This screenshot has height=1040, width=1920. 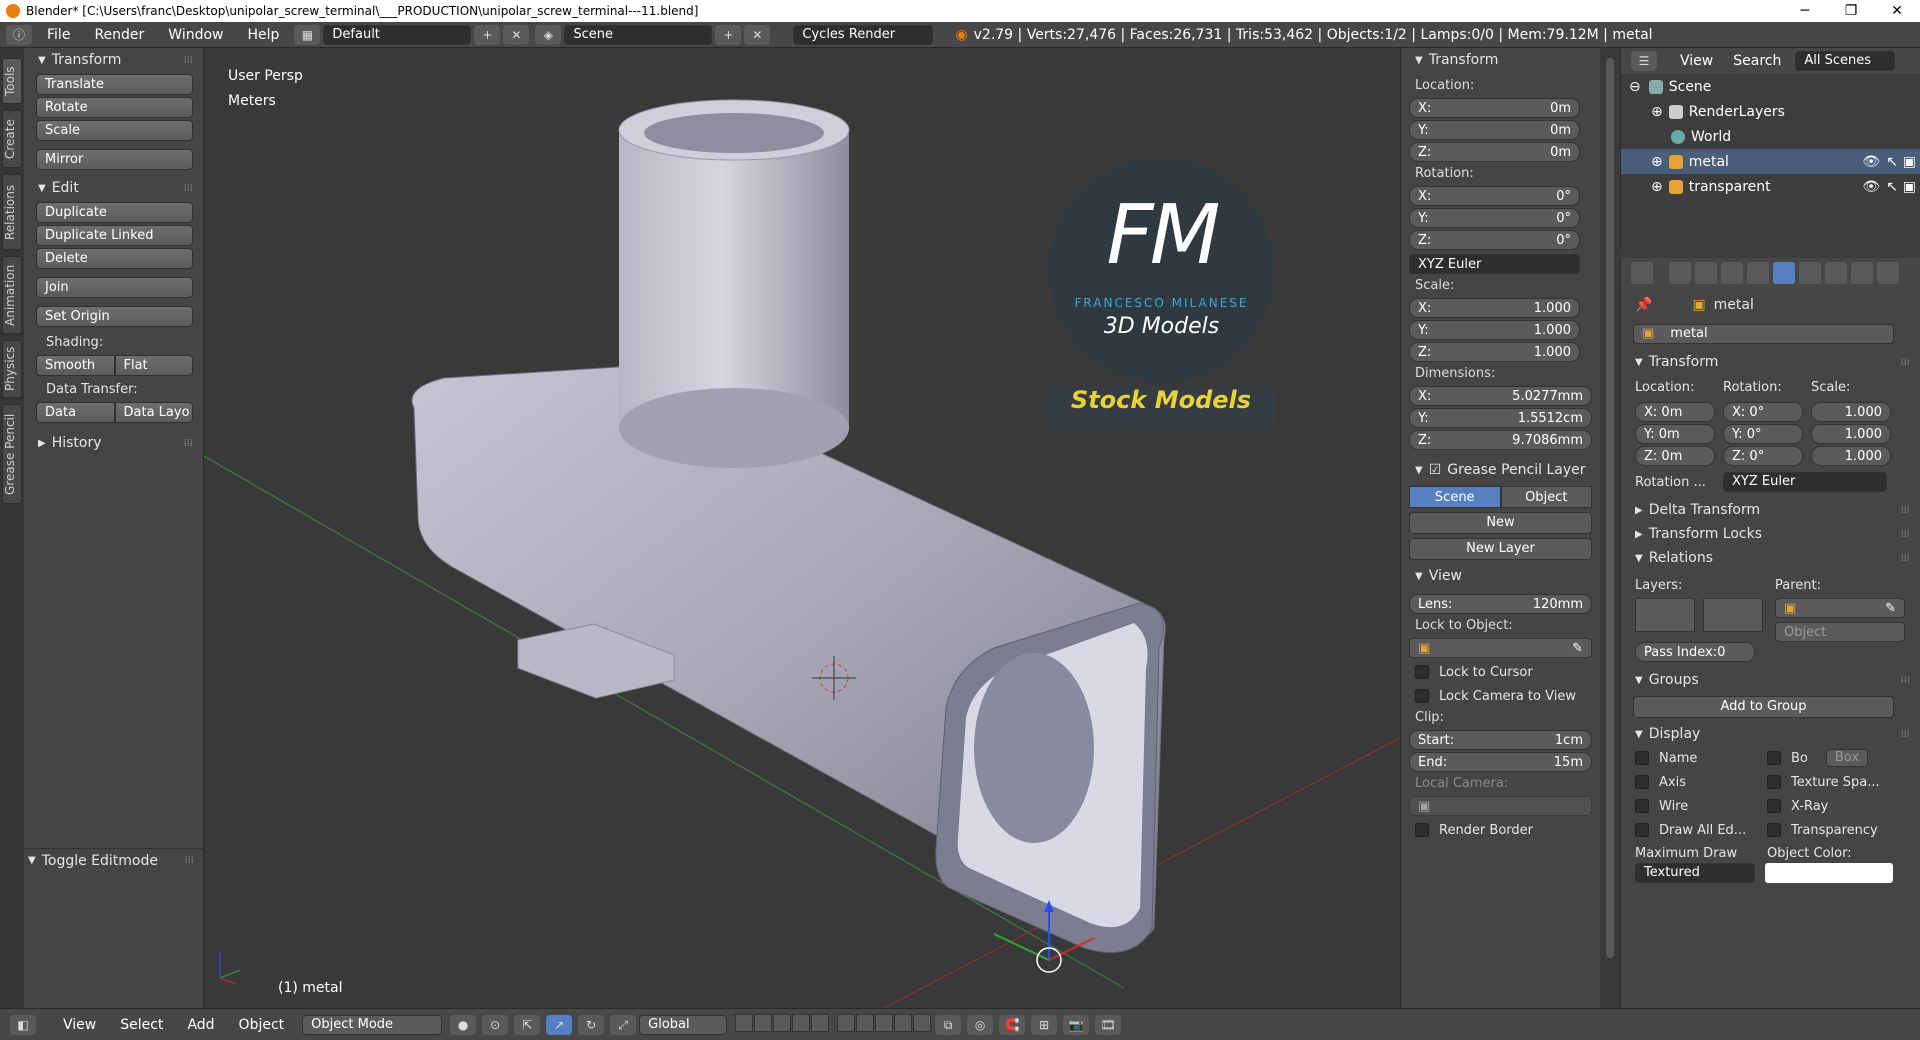 What do you see at coordinates (1635, 87) in the screenshot?
I see `collapse-icon: ⊖` at bounding box center [1635, 87].